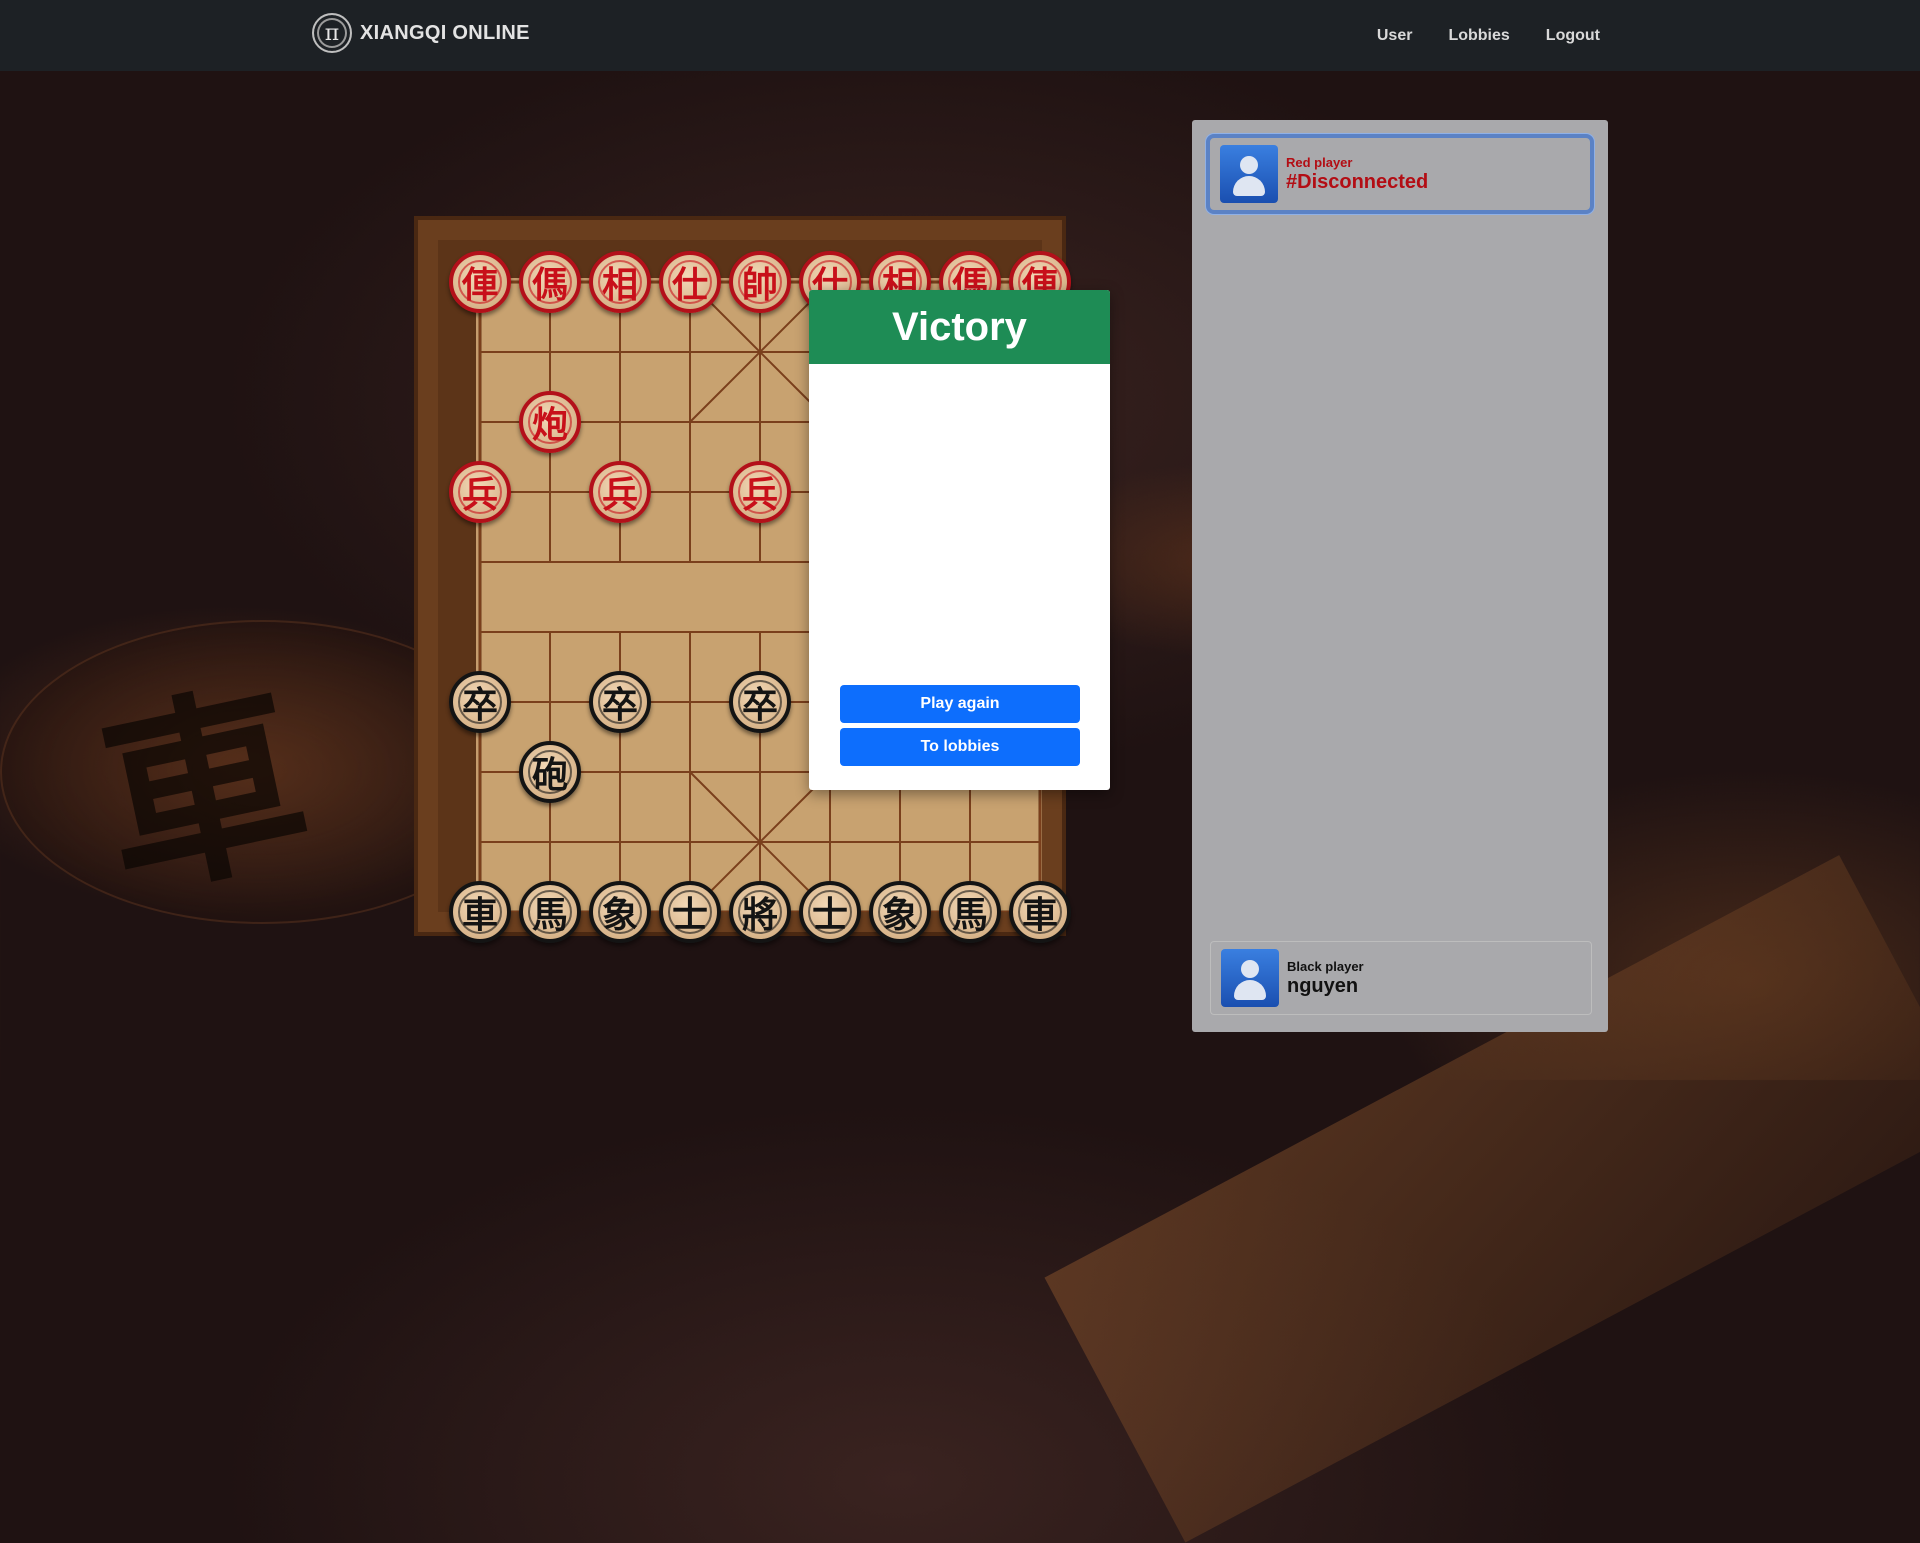  What do you see at coordinates (760, 282) in the screenshot?
I see `red-piece: 帥` at bounding box center [760, 282].